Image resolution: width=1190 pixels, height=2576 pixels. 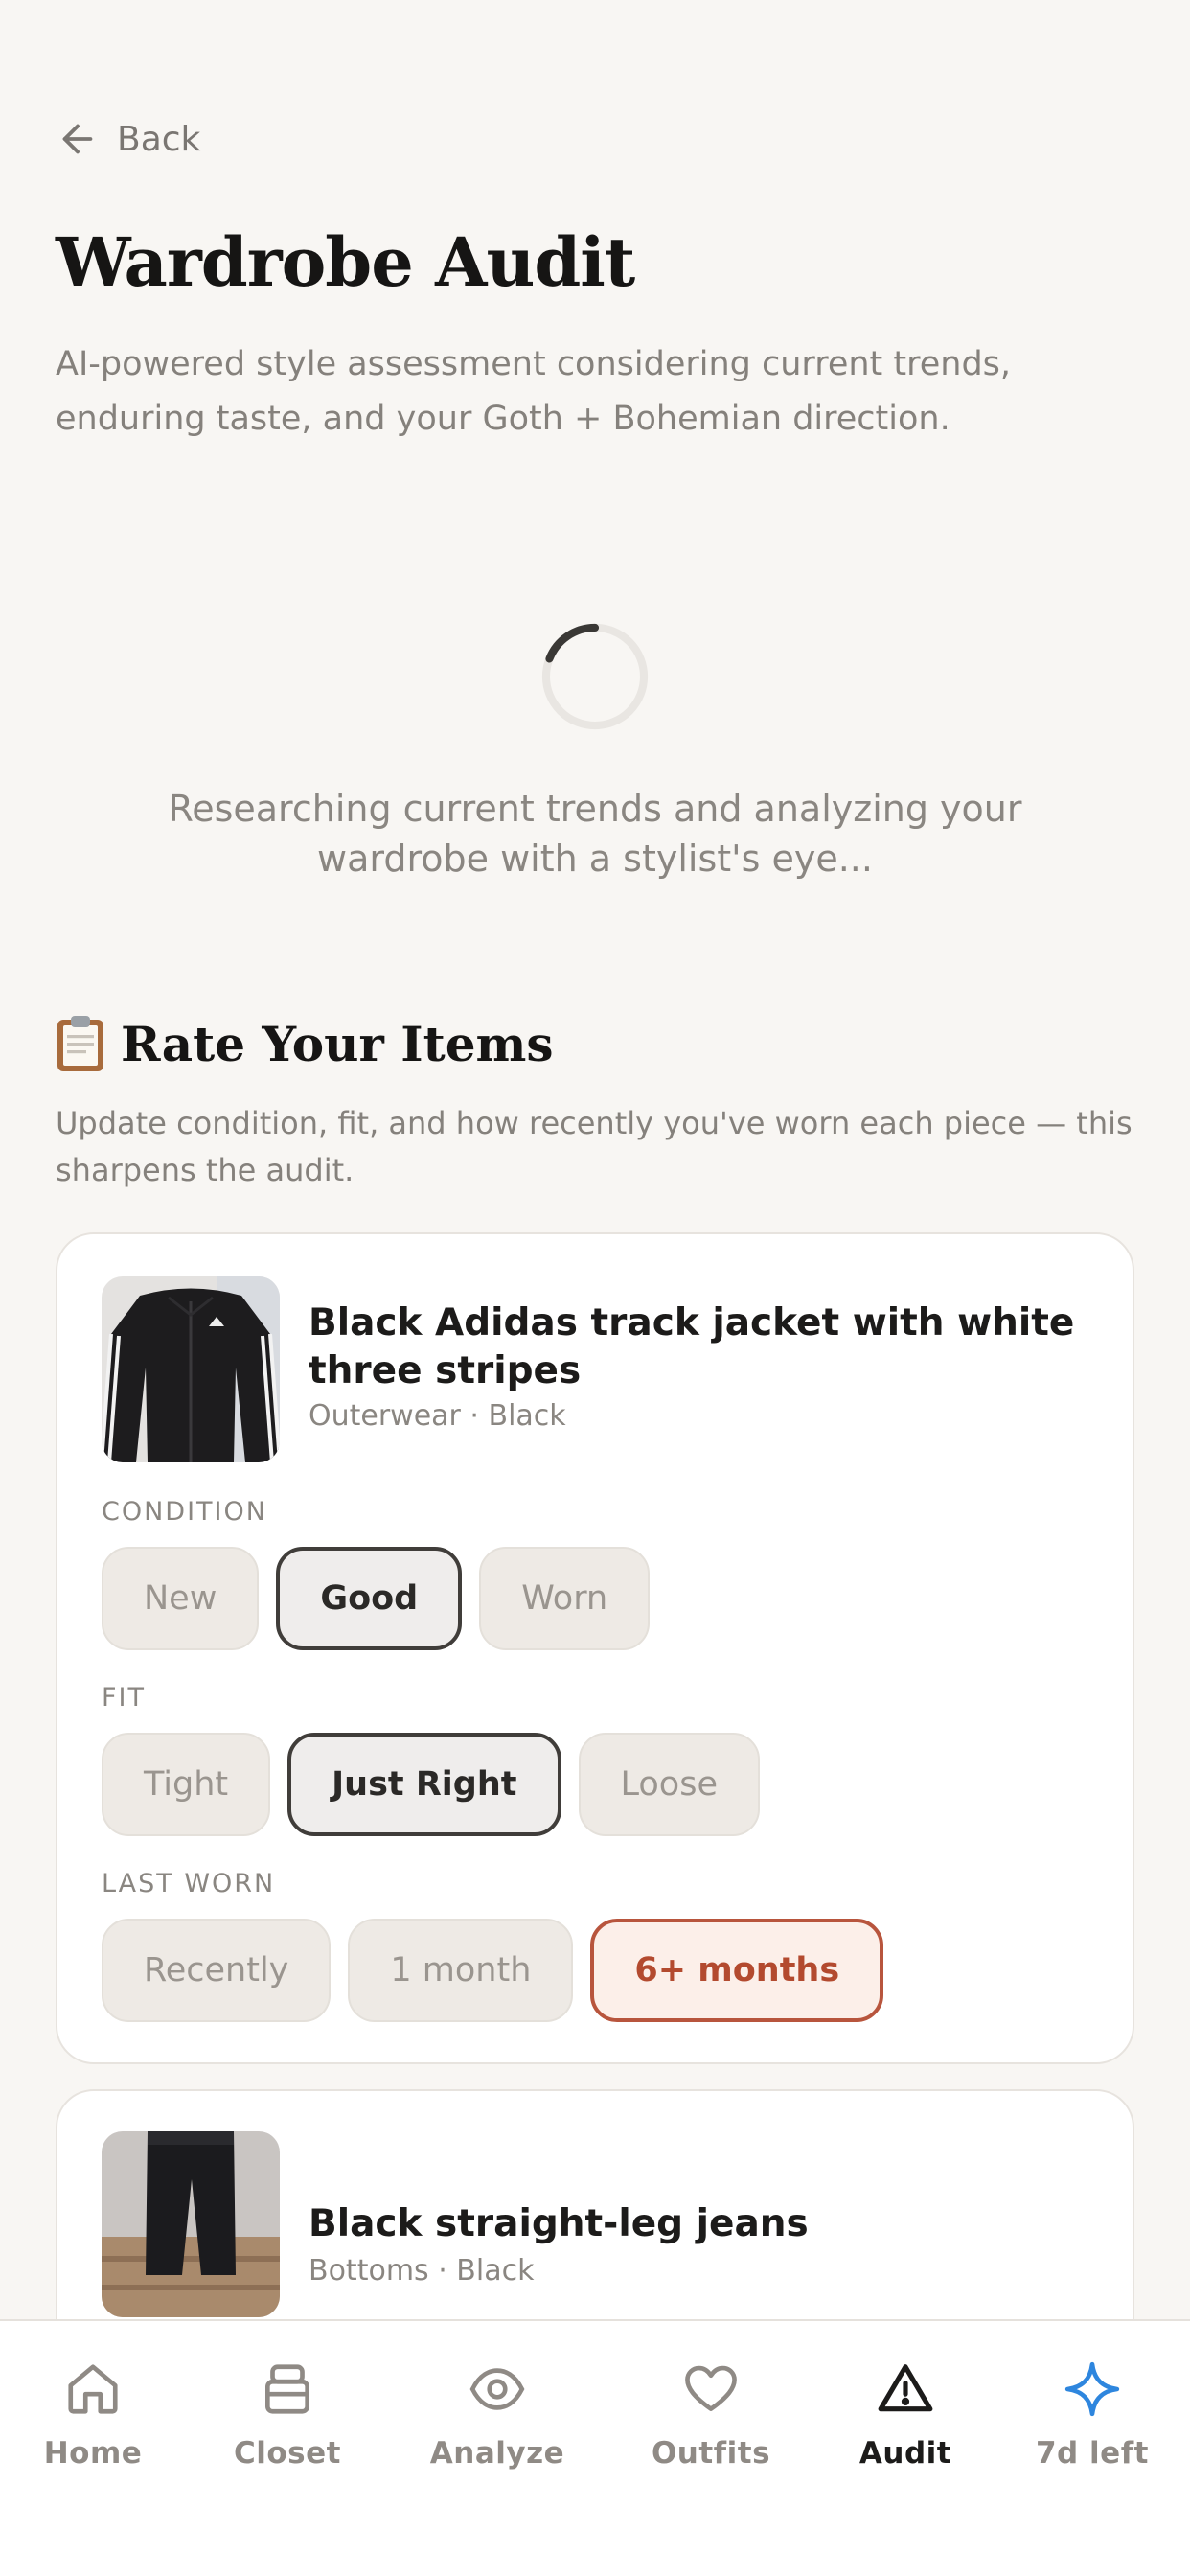 I want to click on last-worn-6-months-chip: 6+ months, so click(x=737, y=1970).